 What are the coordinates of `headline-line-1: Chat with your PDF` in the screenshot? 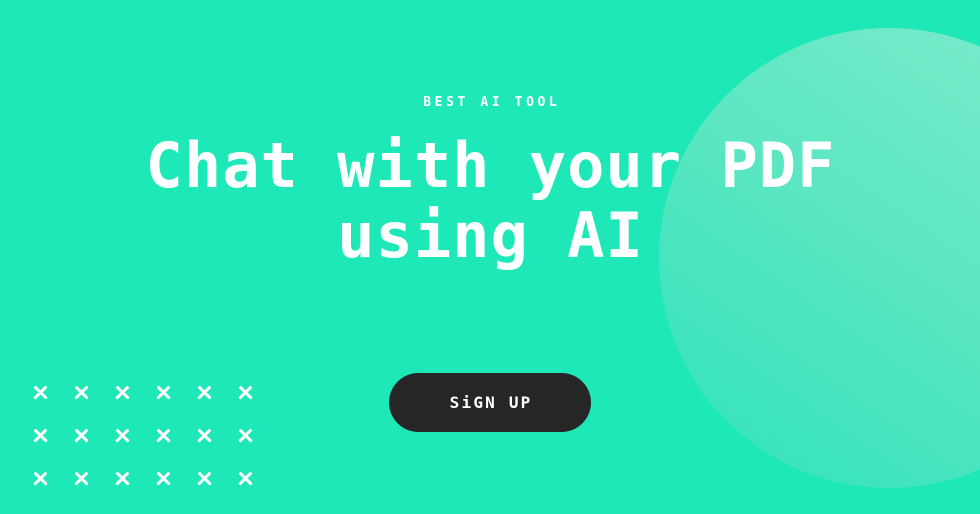 It's located at (490, 165).